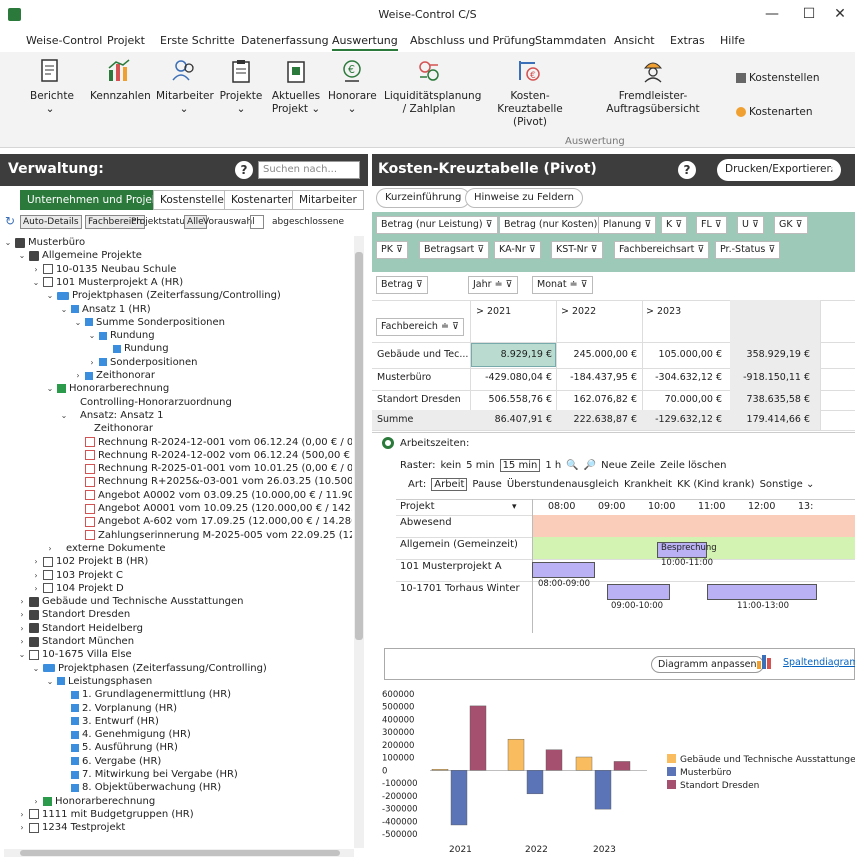 This screenshot has height=857, width=855. Describe the element at coordinates (572, 465) in the screenshot. I see `zoom-in-icon: 🔍` at that location.